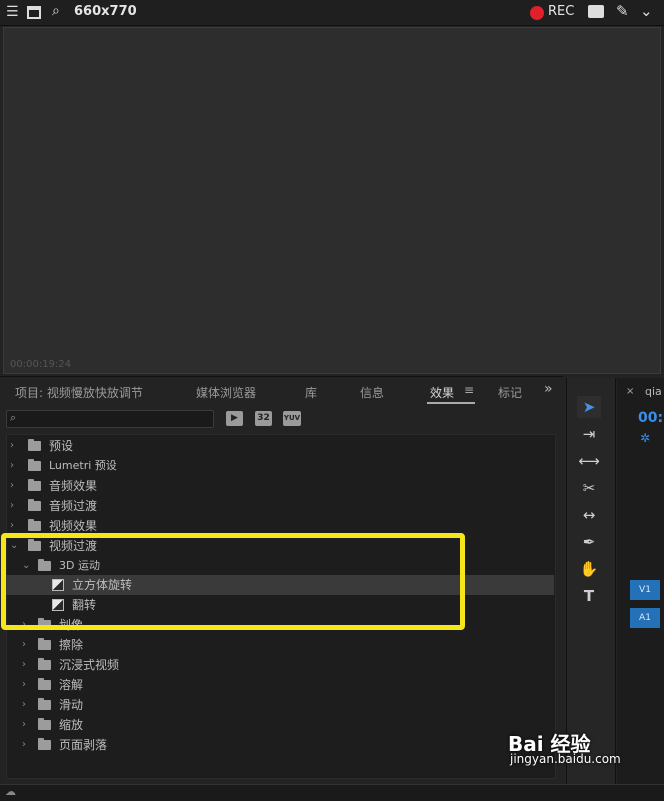 This screenshot has height=801, width=664. Describe the element at coordinates (645, 618) in the screenshot. I see `track-a1: A1` at that location.